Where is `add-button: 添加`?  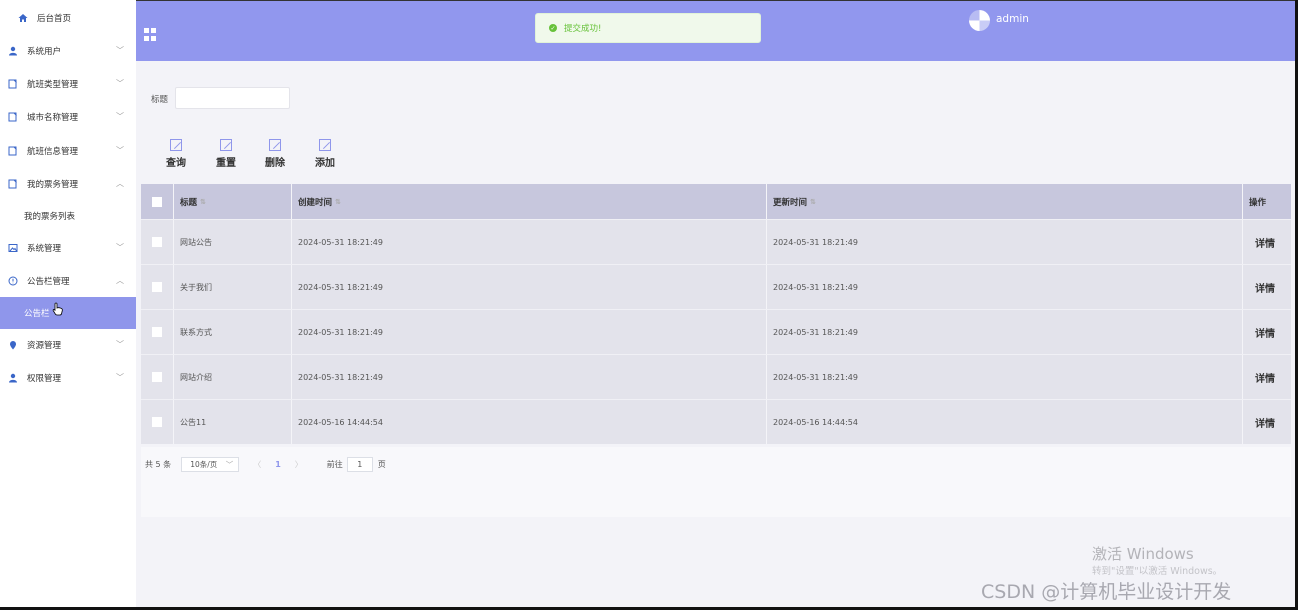
add-button: 添加 is located at coordinates (325, 154).